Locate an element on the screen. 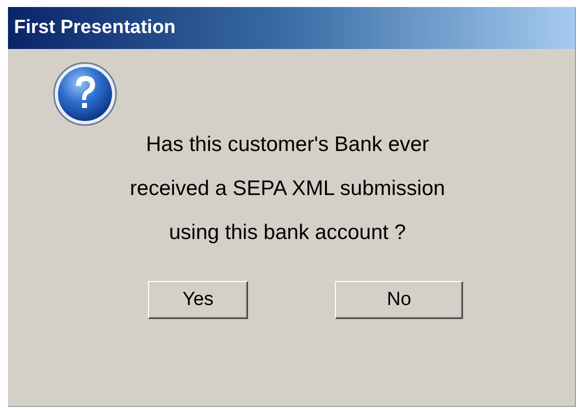 This screenshot has height=407, width=576. yes-button: Yes is located at coordinates (198, 300).